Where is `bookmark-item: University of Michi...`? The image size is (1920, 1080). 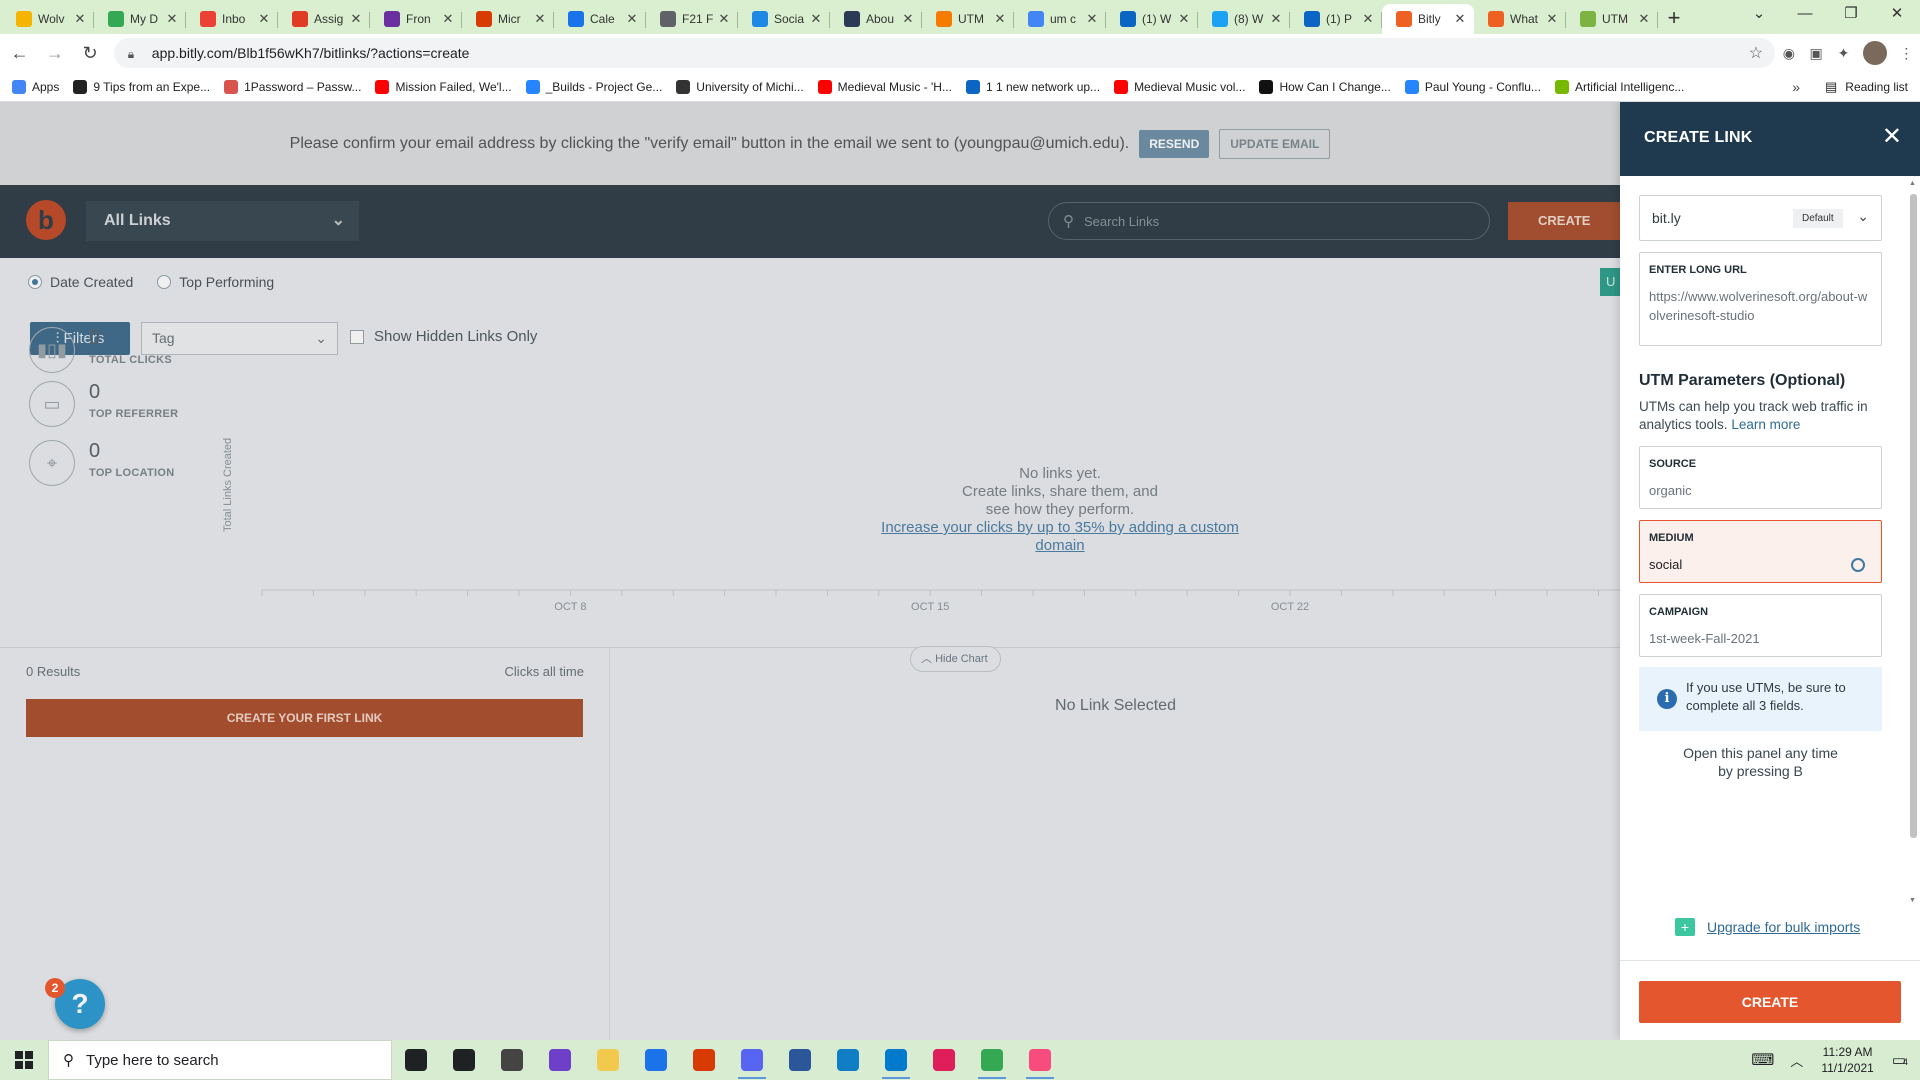 bookmark-item: University of Michi... is located at coordinates (740, 86).